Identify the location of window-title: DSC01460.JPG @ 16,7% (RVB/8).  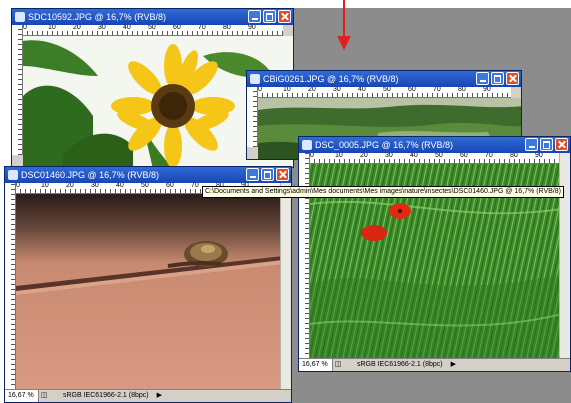
(90, 175).